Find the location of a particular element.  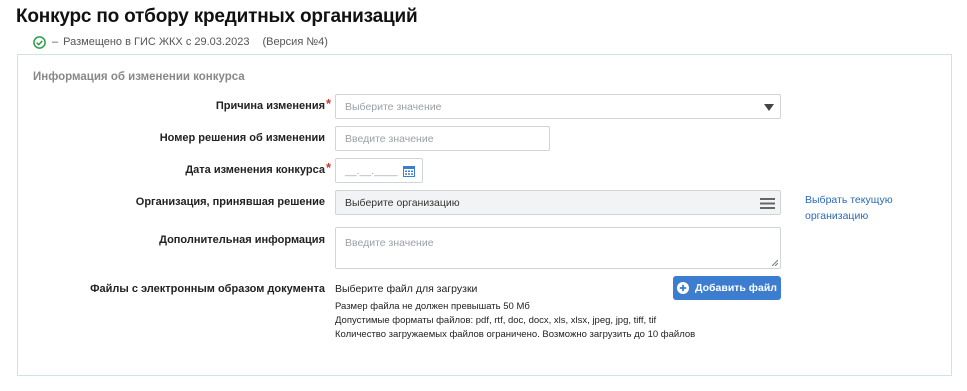

change-date-label: Дата изменения конкурса * is located at coordinates (258, 168).